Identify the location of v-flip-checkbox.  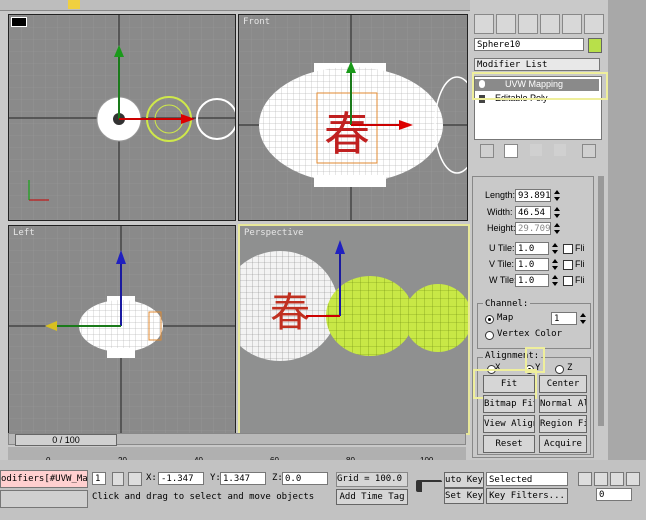
(568, 265).